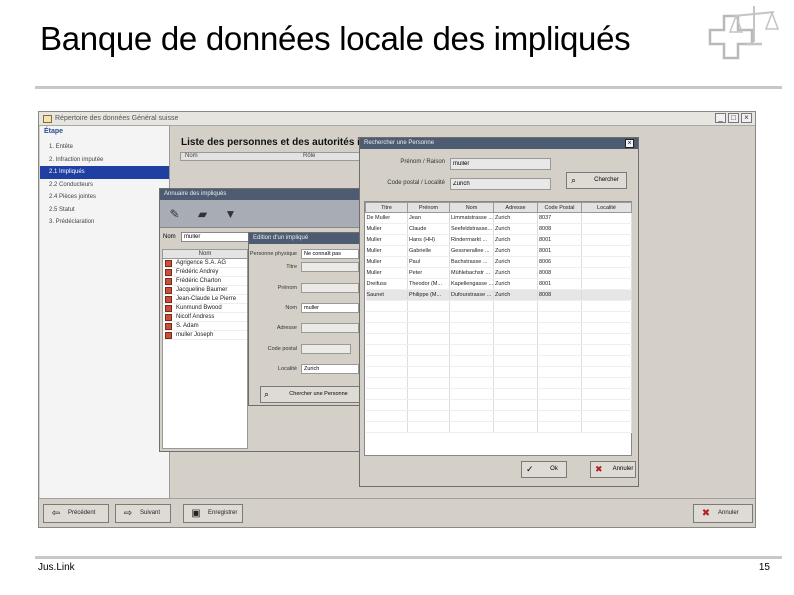 Image resolution: width=794 pixels, height=595 pixels. What do you see at coordinates (205, 290) in the screenshot?
I see `list-item: Jacqueline Baumer` at bounding box center [205, 290].